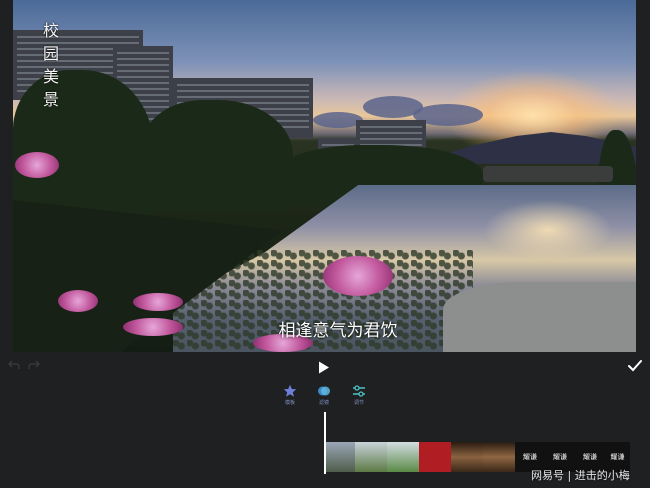 The image size is (650, 488). I want to click on adjust-icon, so click(359, 391).